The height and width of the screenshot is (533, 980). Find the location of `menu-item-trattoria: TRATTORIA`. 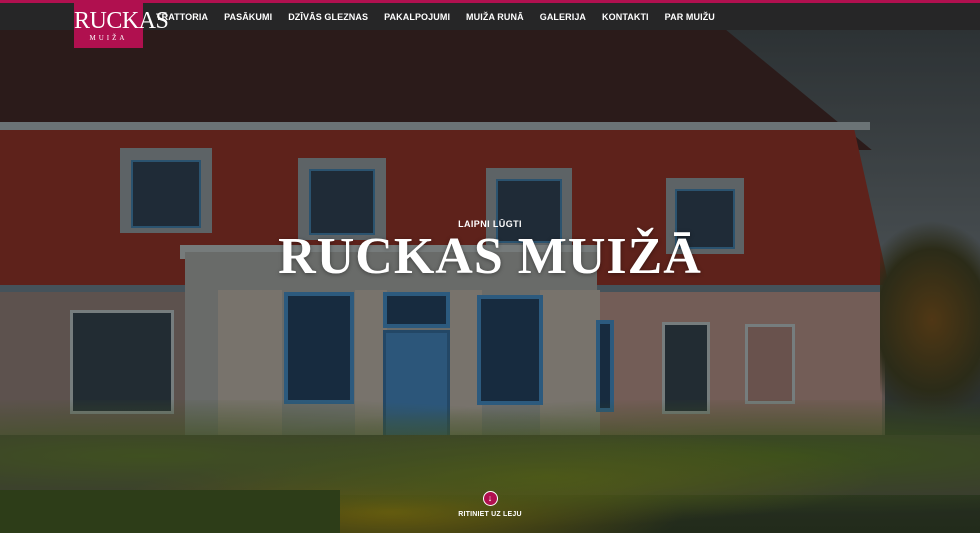

menu-item-trattoria: TRATTORIA is located at coordinates (182, 17).